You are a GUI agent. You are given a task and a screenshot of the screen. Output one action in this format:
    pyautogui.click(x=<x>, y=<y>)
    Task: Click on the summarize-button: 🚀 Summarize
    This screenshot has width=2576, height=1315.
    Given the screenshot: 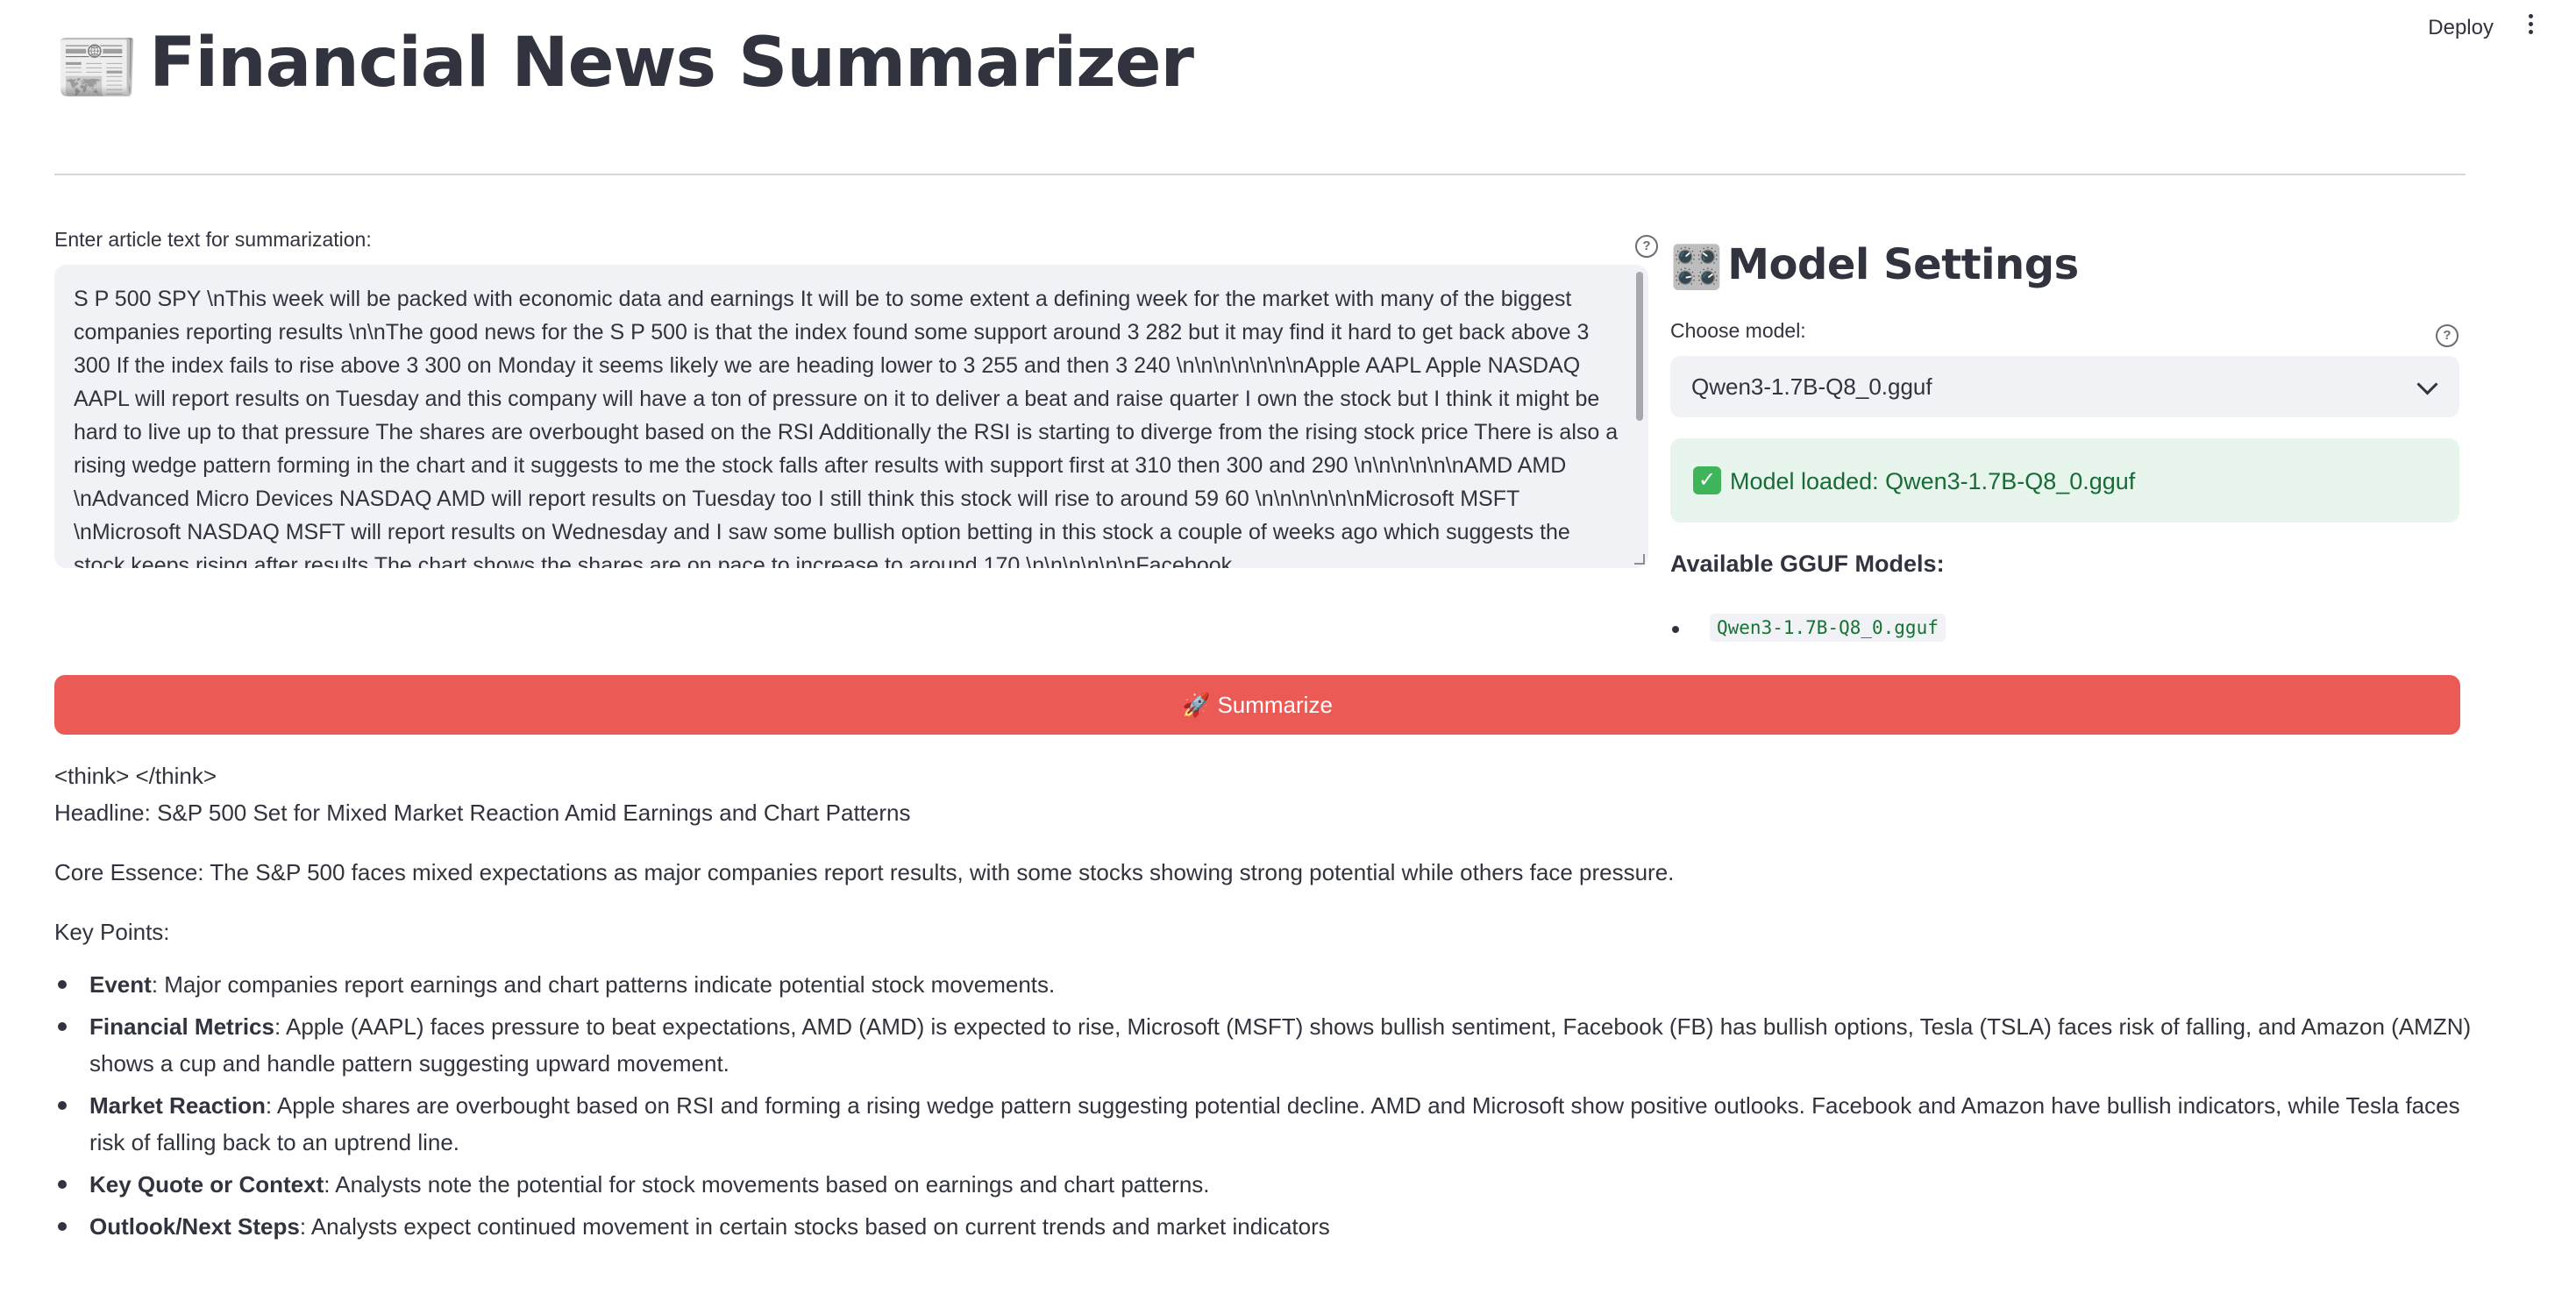 What is the action you would take?
    pyautogui.click(x=1257, y=705)
    